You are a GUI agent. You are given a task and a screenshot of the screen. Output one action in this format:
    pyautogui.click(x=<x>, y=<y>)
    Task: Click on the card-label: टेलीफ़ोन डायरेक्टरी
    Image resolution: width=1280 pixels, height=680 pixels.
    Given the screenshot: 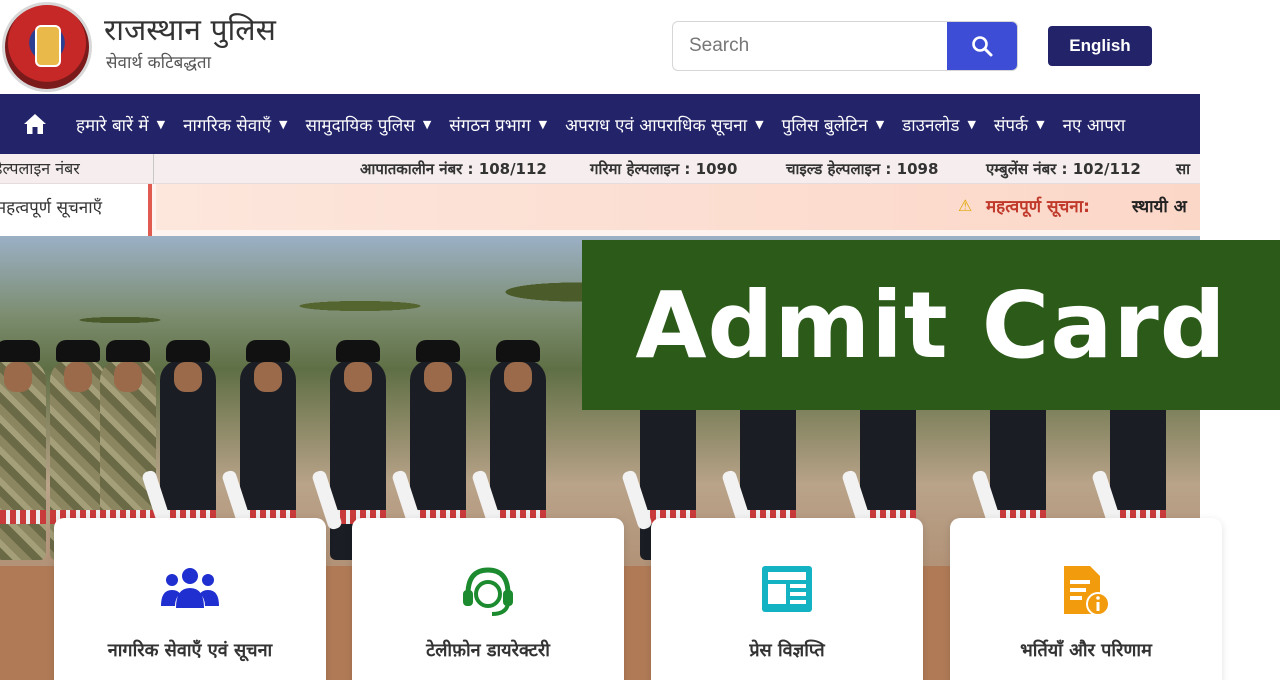 What is the action you would take?
    pyautogui.click(x=488, y=650)
    